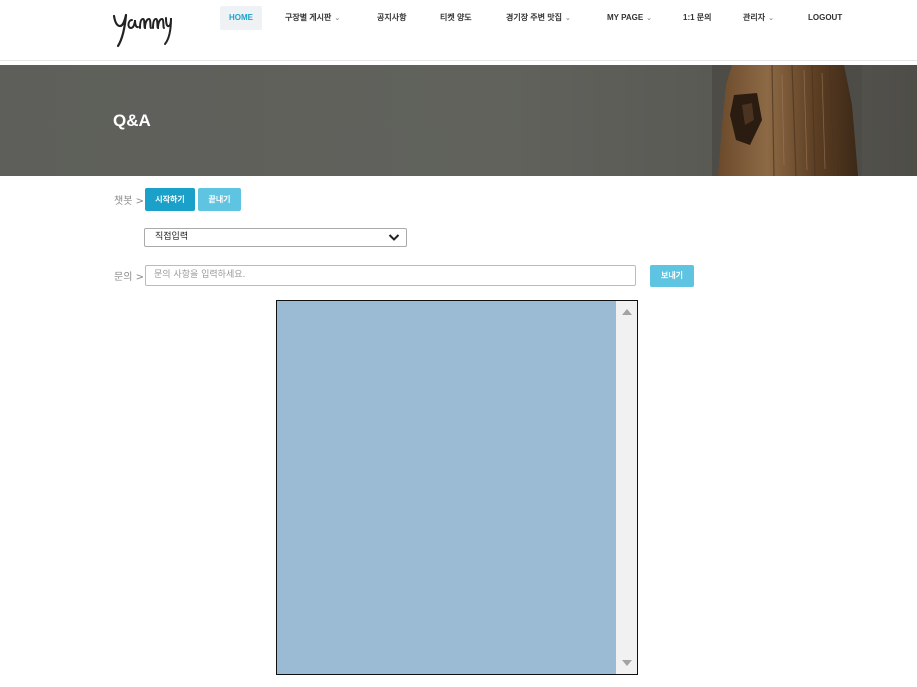 Image resolution: width=917 pixels, height=687 pixels. I want to click on nav-logout-label: LOGOUT, so click(825, 17).